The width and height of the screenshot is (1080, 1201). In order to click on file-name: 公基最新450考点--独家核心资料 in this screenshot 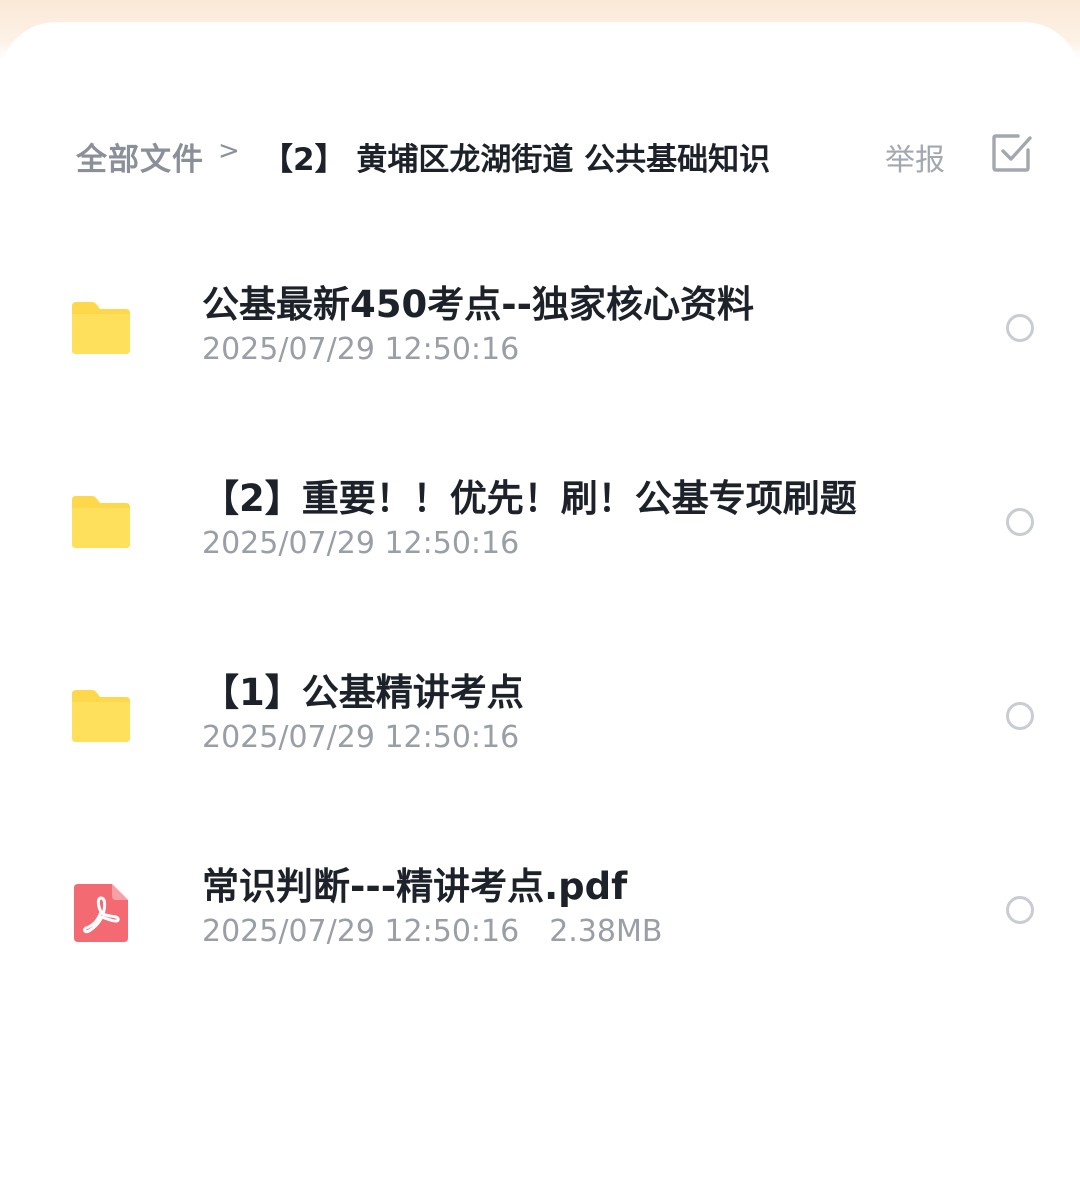, I will do `click(478, 304)`.